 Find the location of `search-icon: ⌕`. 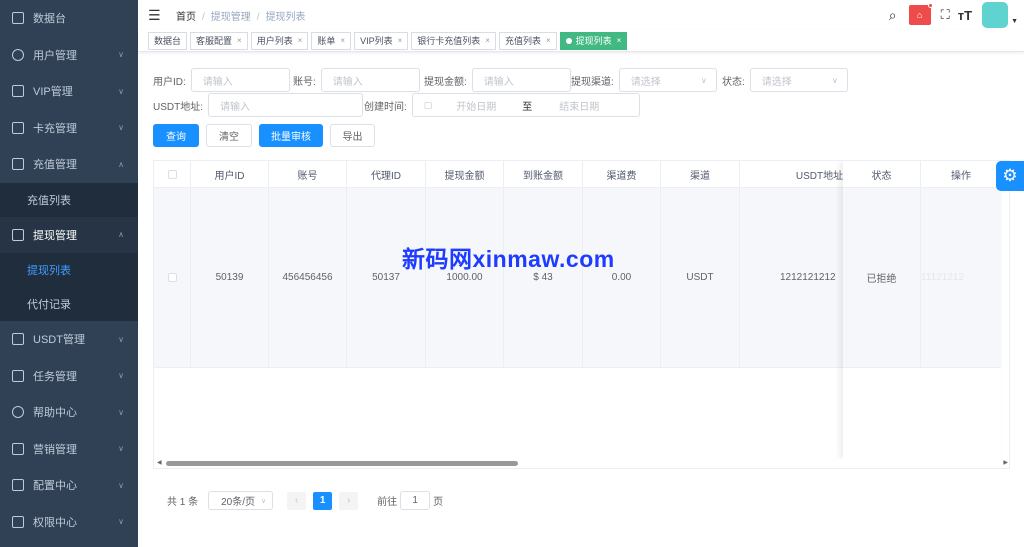

search-icon: ⌕ is located at coordinates (893, 15).